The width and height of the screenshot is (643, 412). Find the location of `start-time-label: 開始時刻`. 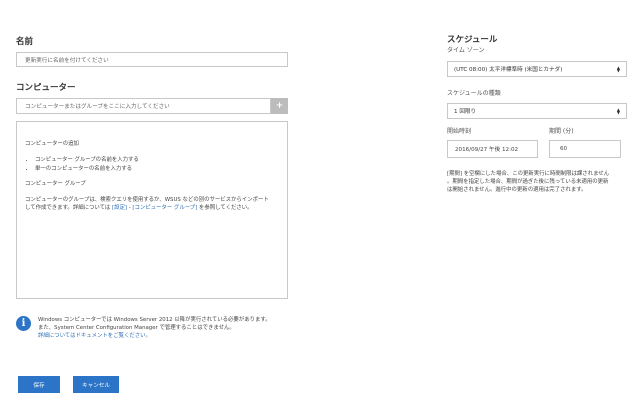

start-time-label: 開始時刻 is located at coordinates (459, 131).